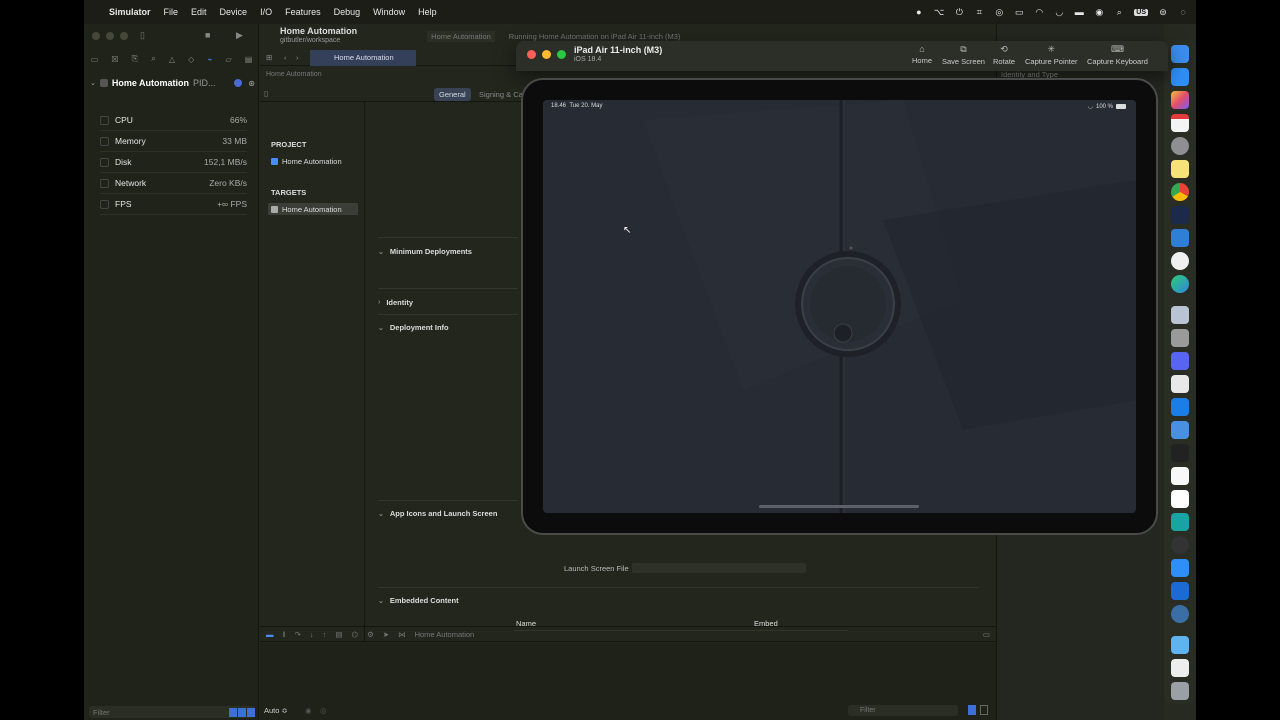 The height and width of the screenshot is (720, 1280). I want to click on tab-home-automation: Home Automation, so click(363, 57).